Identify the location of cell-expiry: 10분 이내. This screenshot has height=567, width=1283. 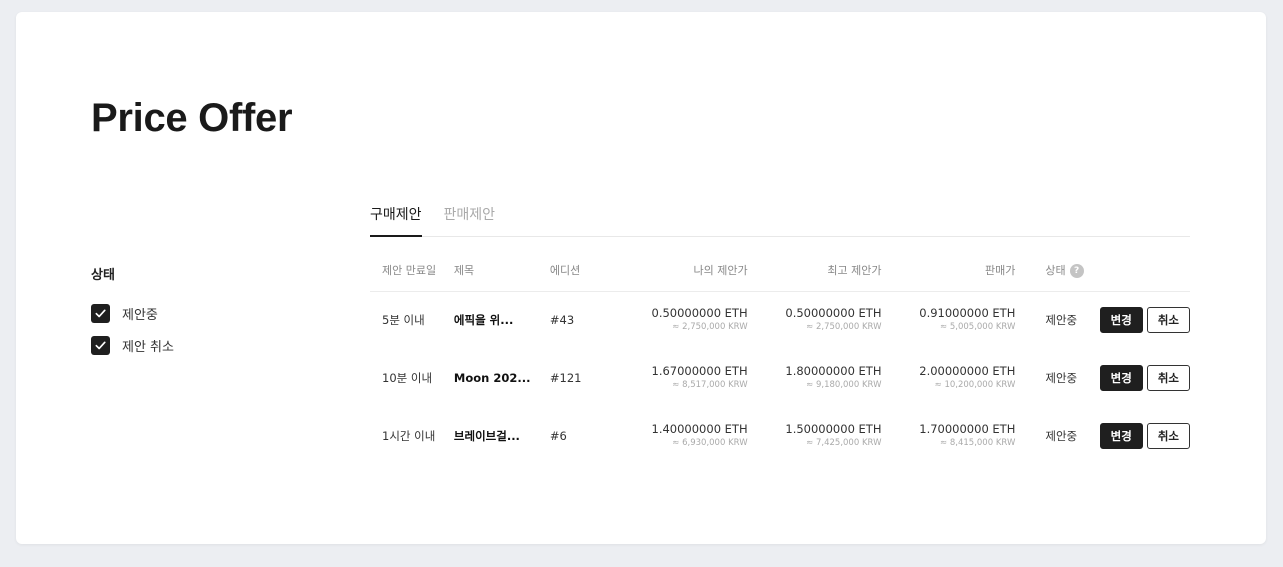
(407, 378).